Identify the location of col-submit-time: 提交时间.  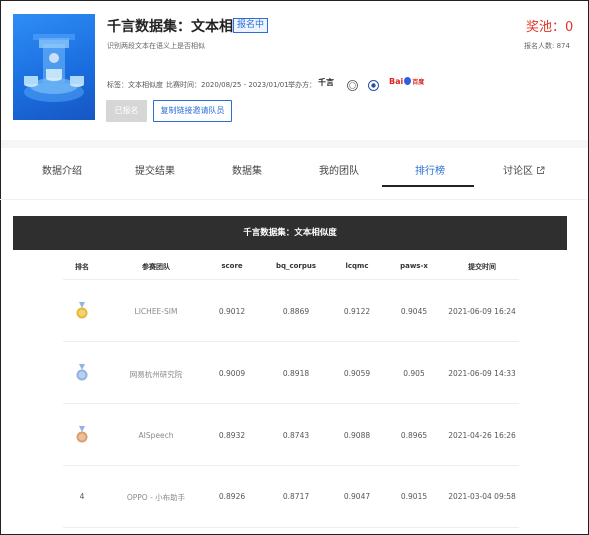
(482, 267).